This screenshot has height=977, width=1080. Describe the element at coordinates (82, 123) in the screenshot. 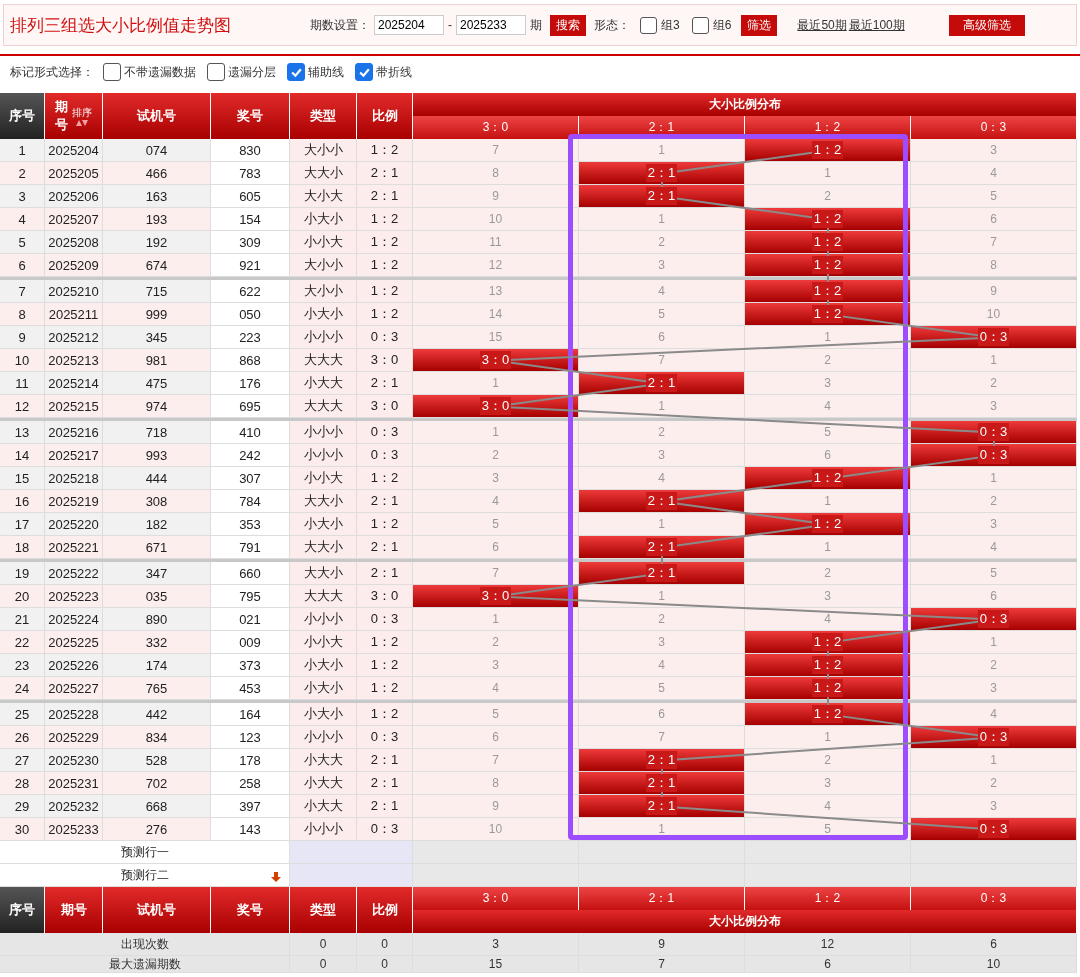

I see `sort-icon` at that location.